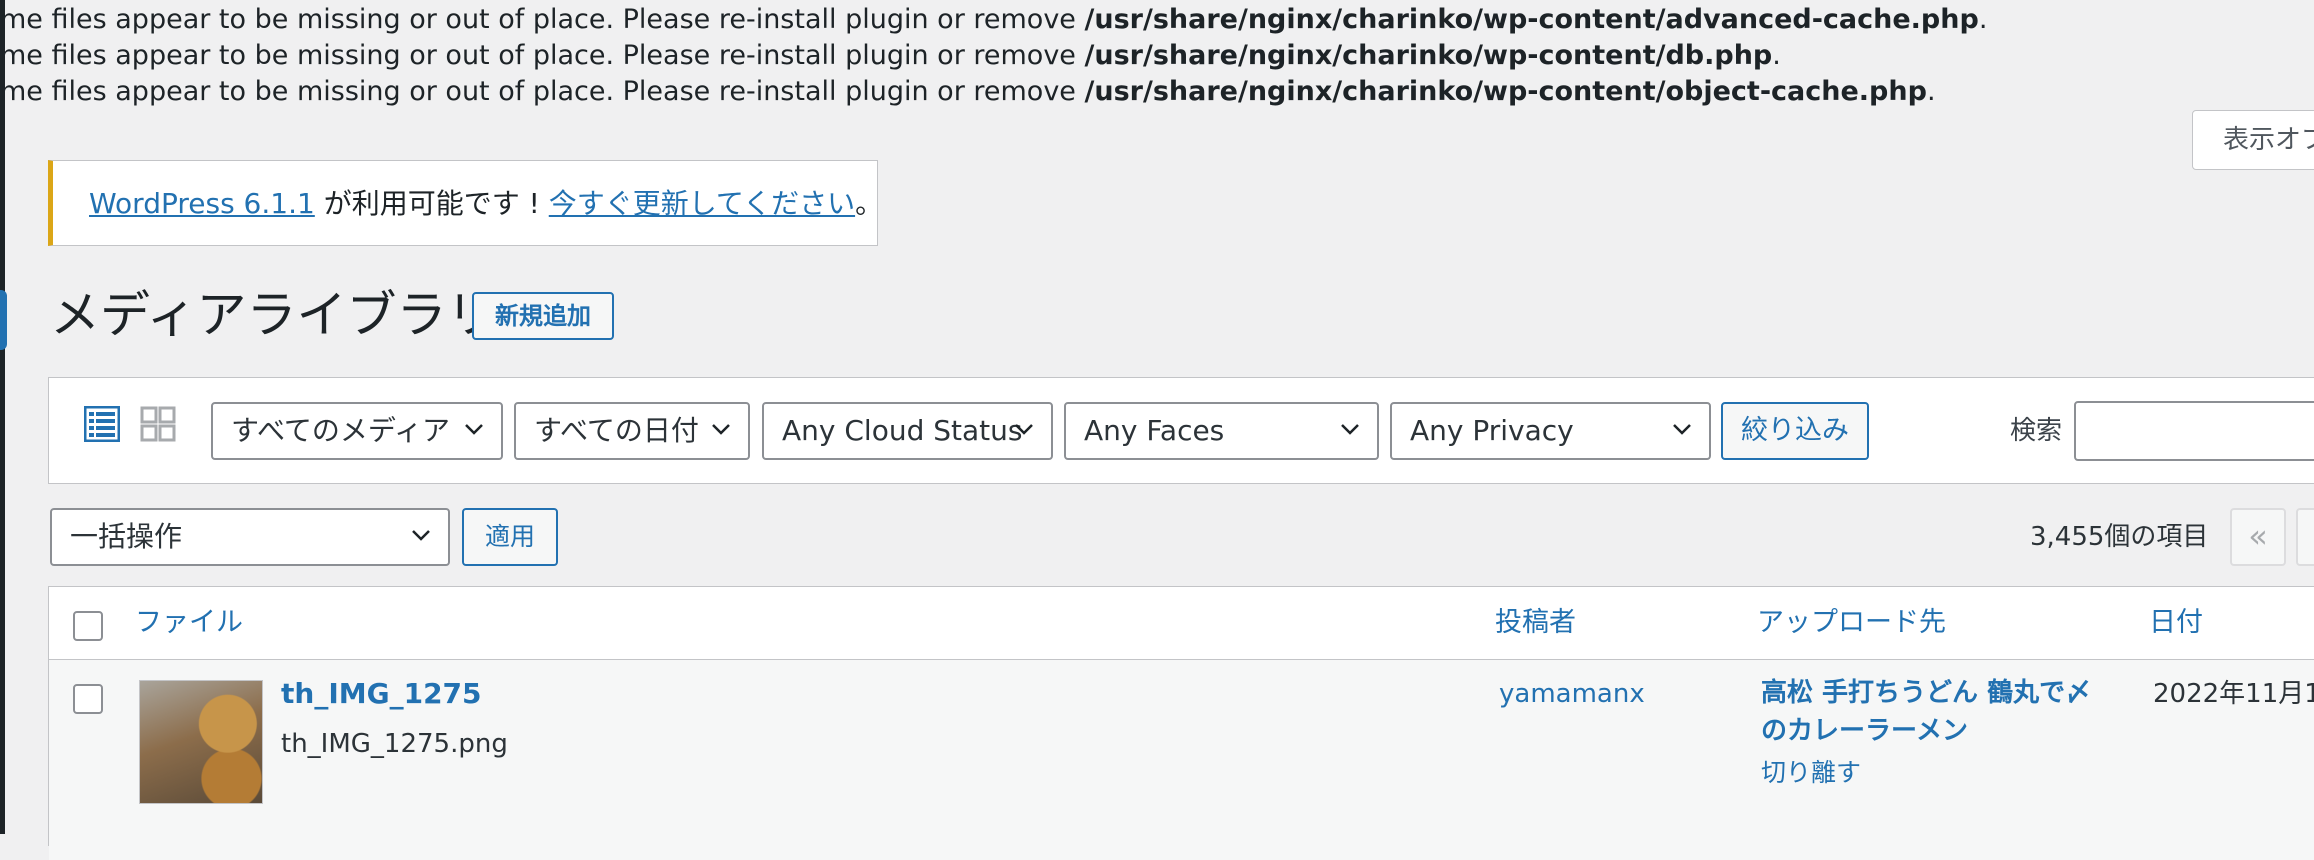 Image resolution: width=2314 pixels, height=860 pixels. What do you see at coordinates (1181, 623) in the screenshot?
I see `table-header: ファイル 投稿者 アップロード先 日付` at bounding box center [1181, 623].